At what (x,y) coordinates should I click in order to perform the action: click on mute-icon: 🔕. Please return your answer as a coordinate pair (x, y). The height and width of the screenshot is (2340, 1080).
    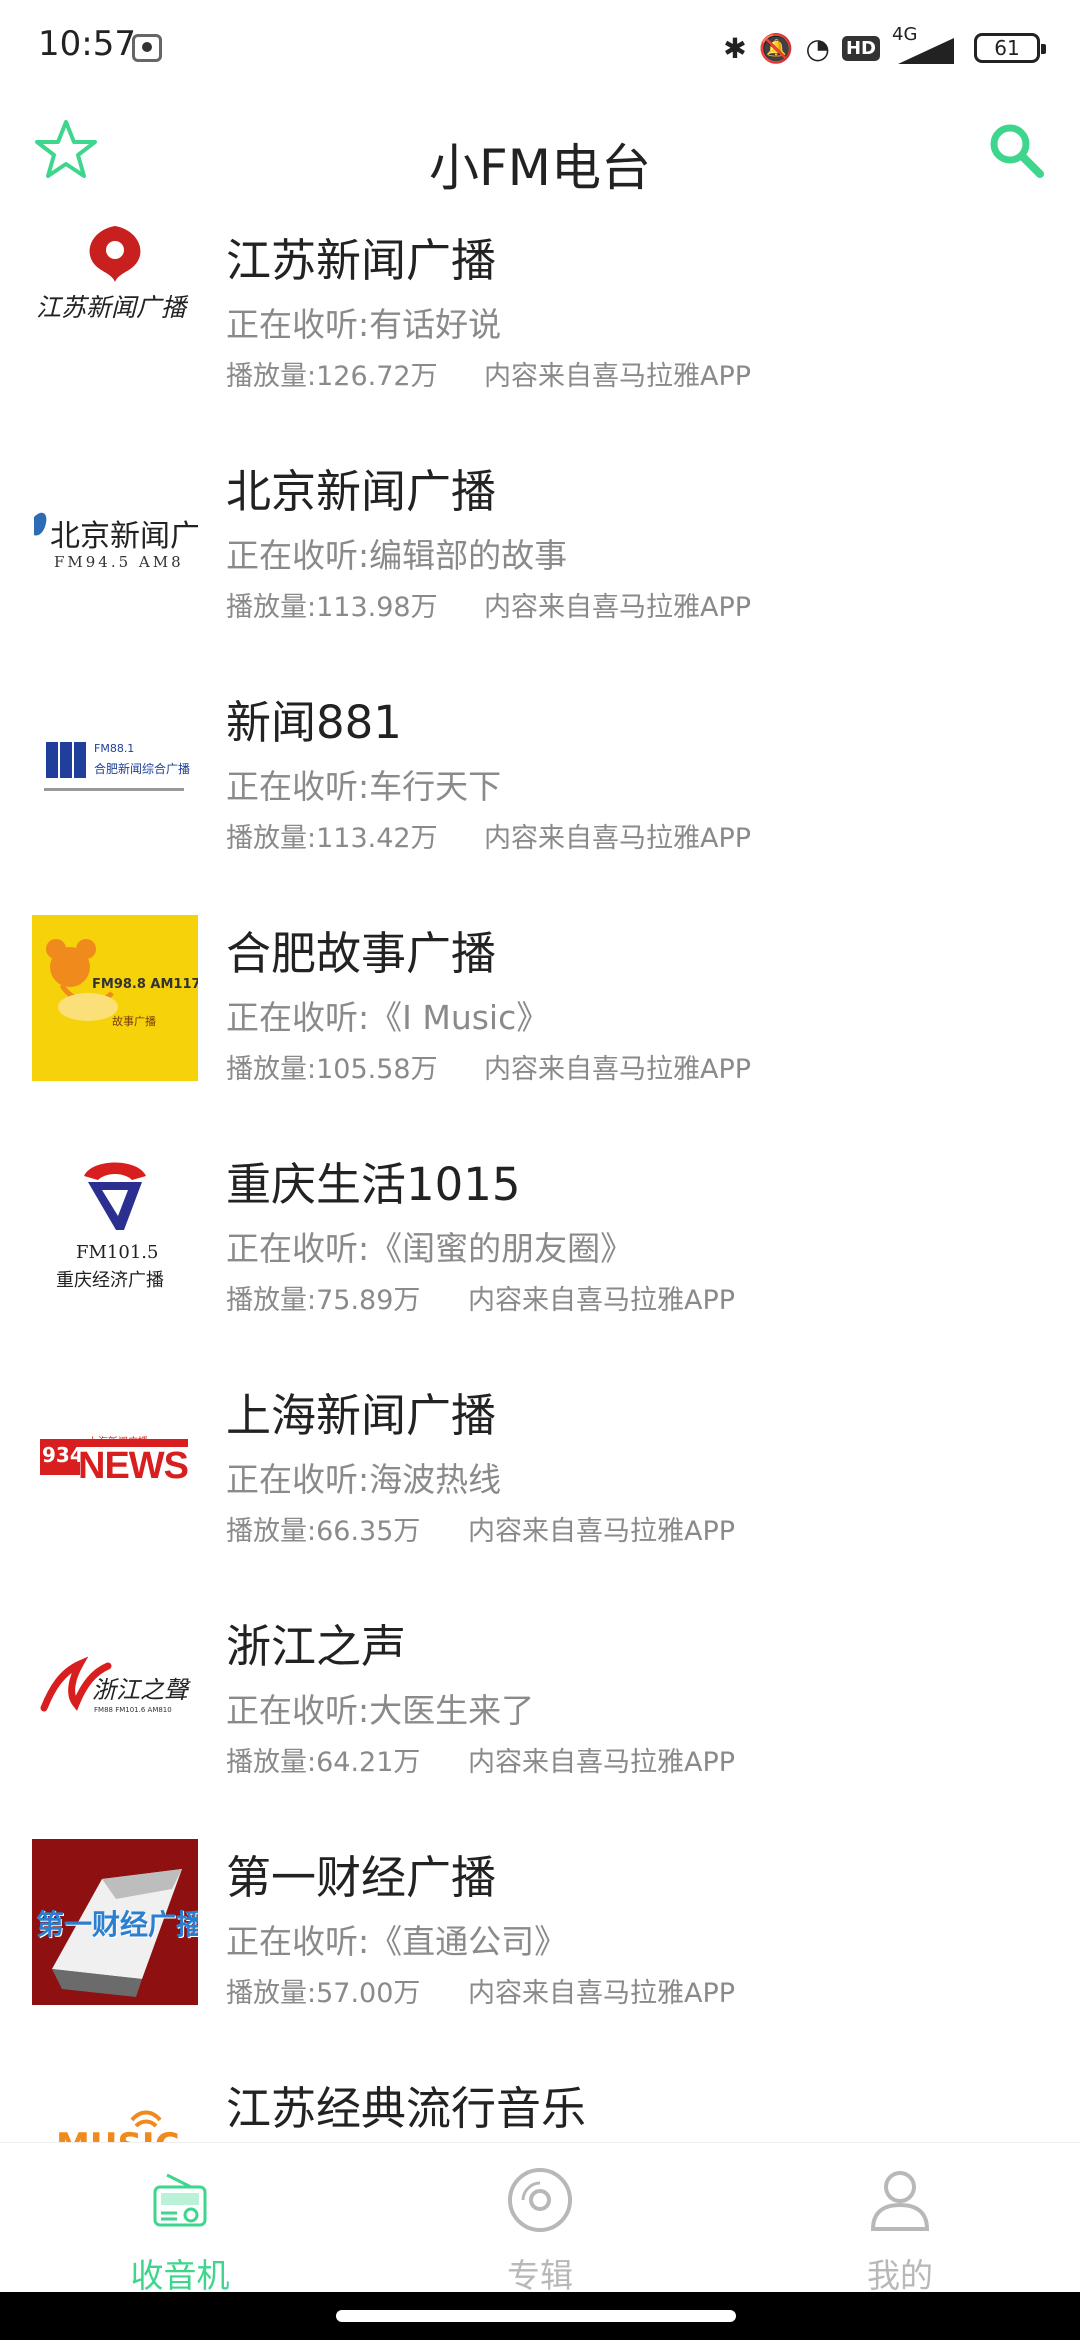
    Looking at the image, I should click on (776, 48).